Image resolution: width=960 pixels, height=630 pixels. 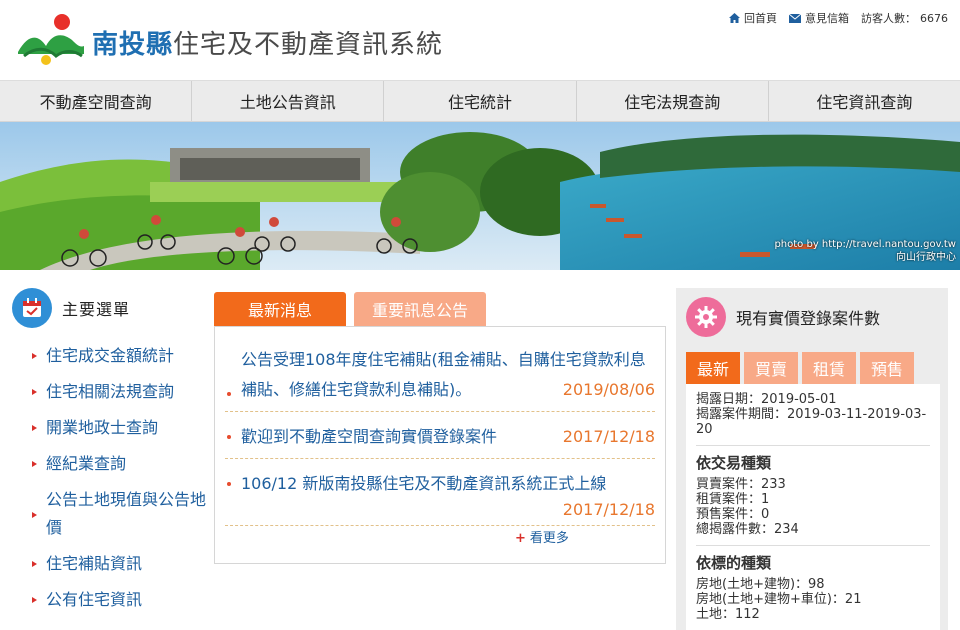 What do you see at coordinates (673, 101) in the screenshot?
I see `nav-housing-regulations: 住宅法規查詢` at bounding box center [673, 101].